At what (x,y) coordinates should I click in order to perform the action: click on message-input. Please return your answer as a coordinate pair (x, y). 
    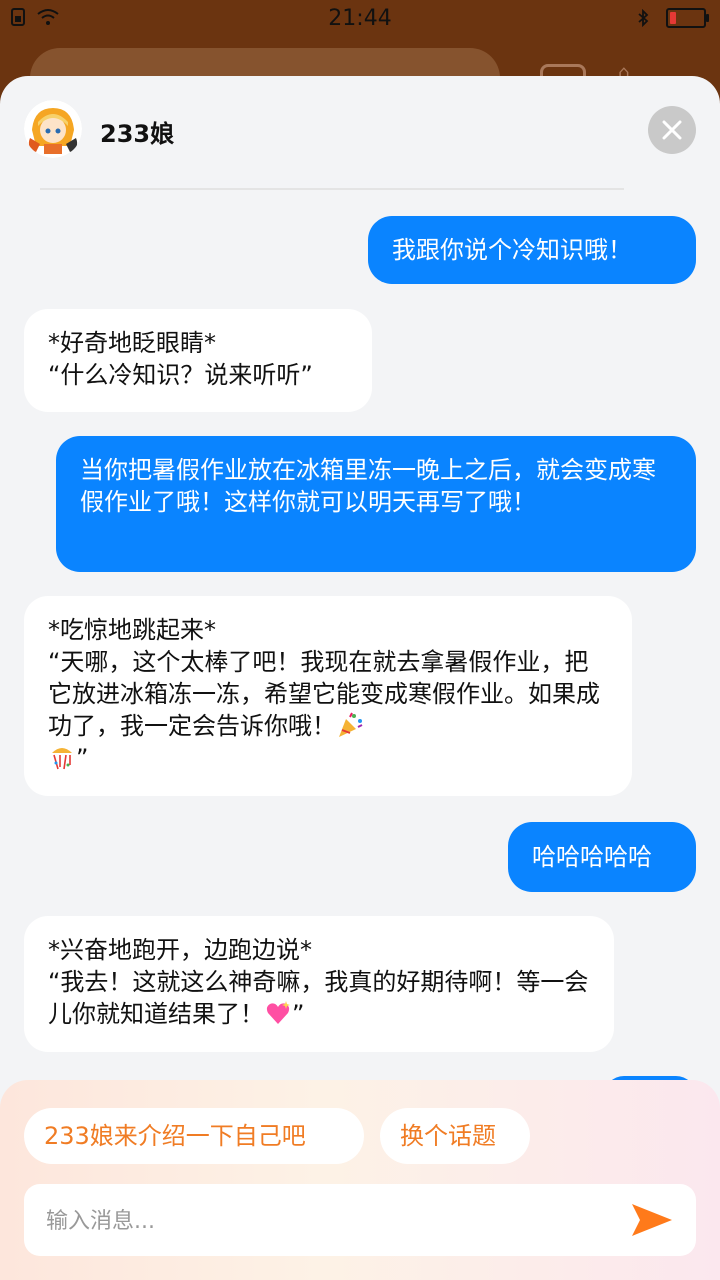
    Looking at the image, I should click on (326, 1221).